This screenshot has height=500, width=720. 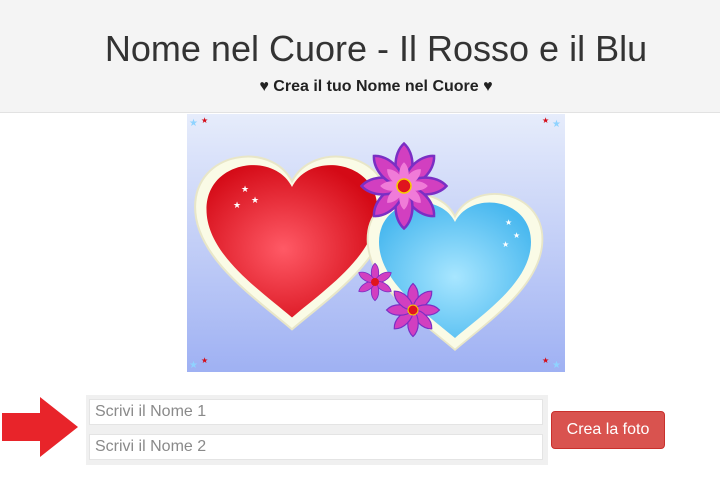 What do you see at coordinates (316, 412) in the screenshot?
I see `name-1-input` at bounding box center [316, 412].